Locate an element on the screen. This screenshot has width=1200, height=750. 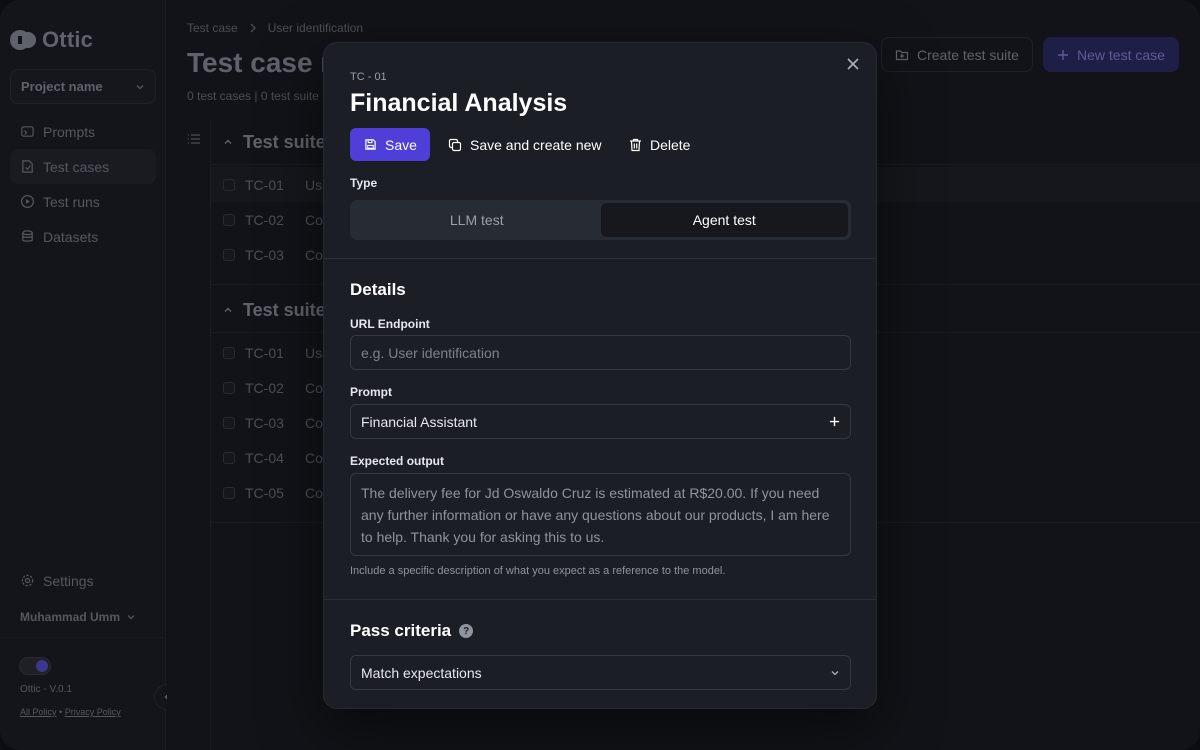
save-and-create-new-label: Save and create new is located at coordinates (536, 144).